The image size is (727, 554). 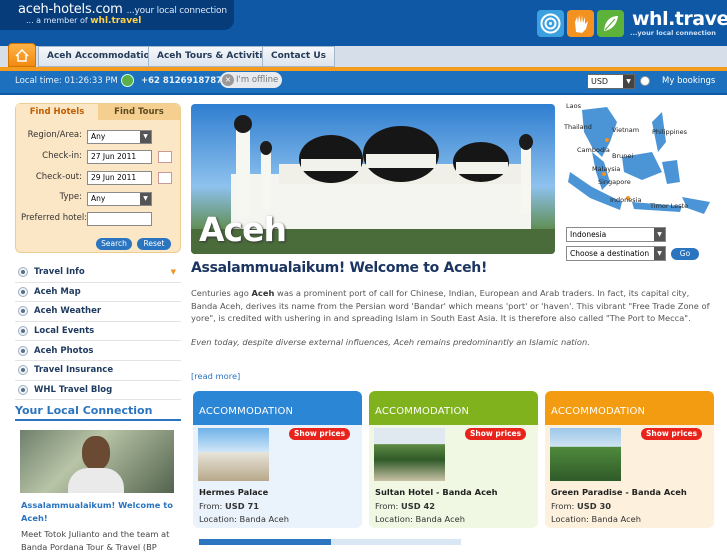 What do you see at coordinates (436, 492) in the screenshot?
I see `hotel-name: Sultan Hotel - Banda Aceh` at bounding box center [436, 492].